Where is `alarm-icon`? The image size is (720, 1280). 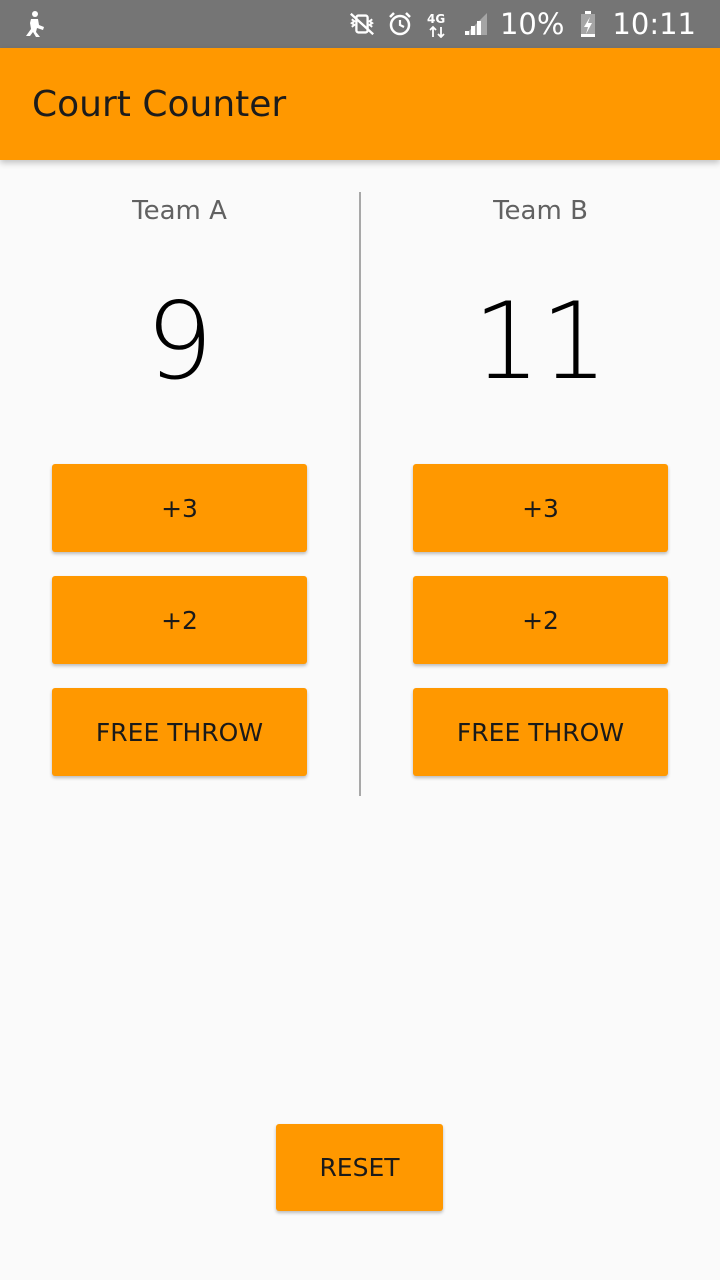
alarm-icon is located at coordinates (400, 24).